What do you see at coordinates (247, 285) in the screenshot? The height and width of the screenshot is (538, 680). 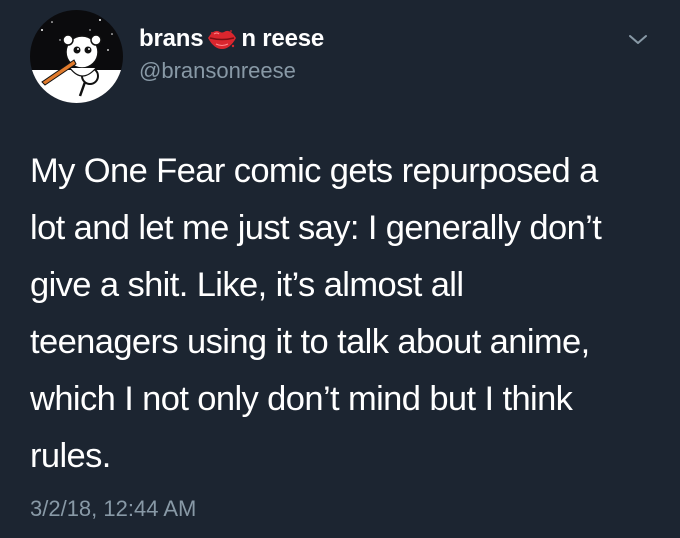 I see `tweet-text-line: give a shit. Like, it’s almost all` at bounding box center [247, 285].